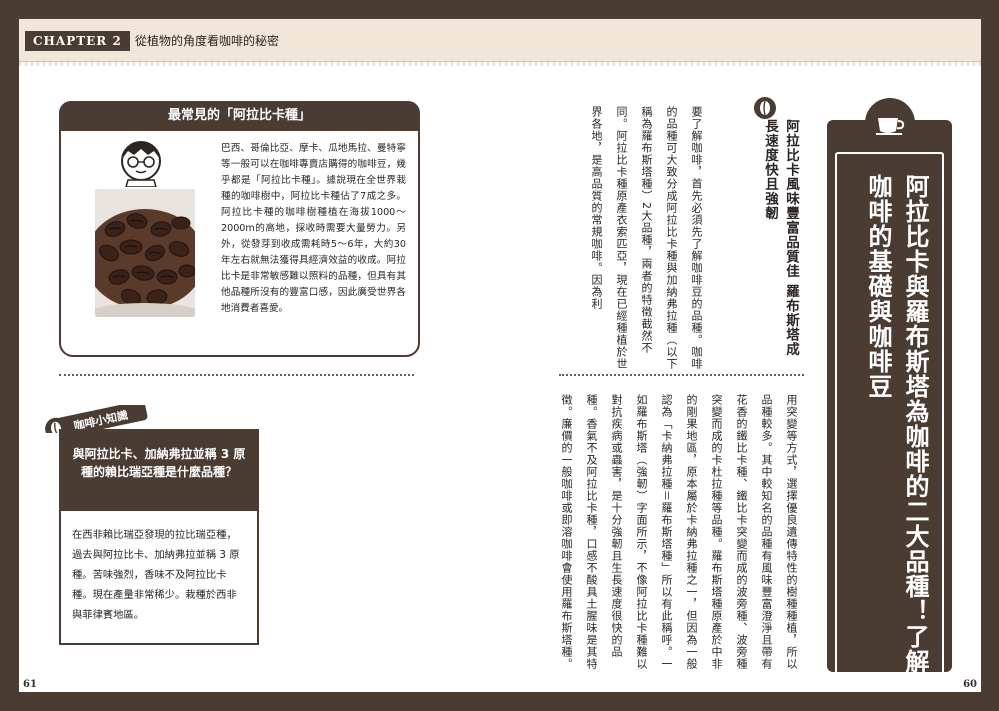  I want to click on title-frame: 阿拉比卡與羅布斯塔為咖啡的二大品種！了解咖啡的基礎與咖啡豆, so click(889, 403).